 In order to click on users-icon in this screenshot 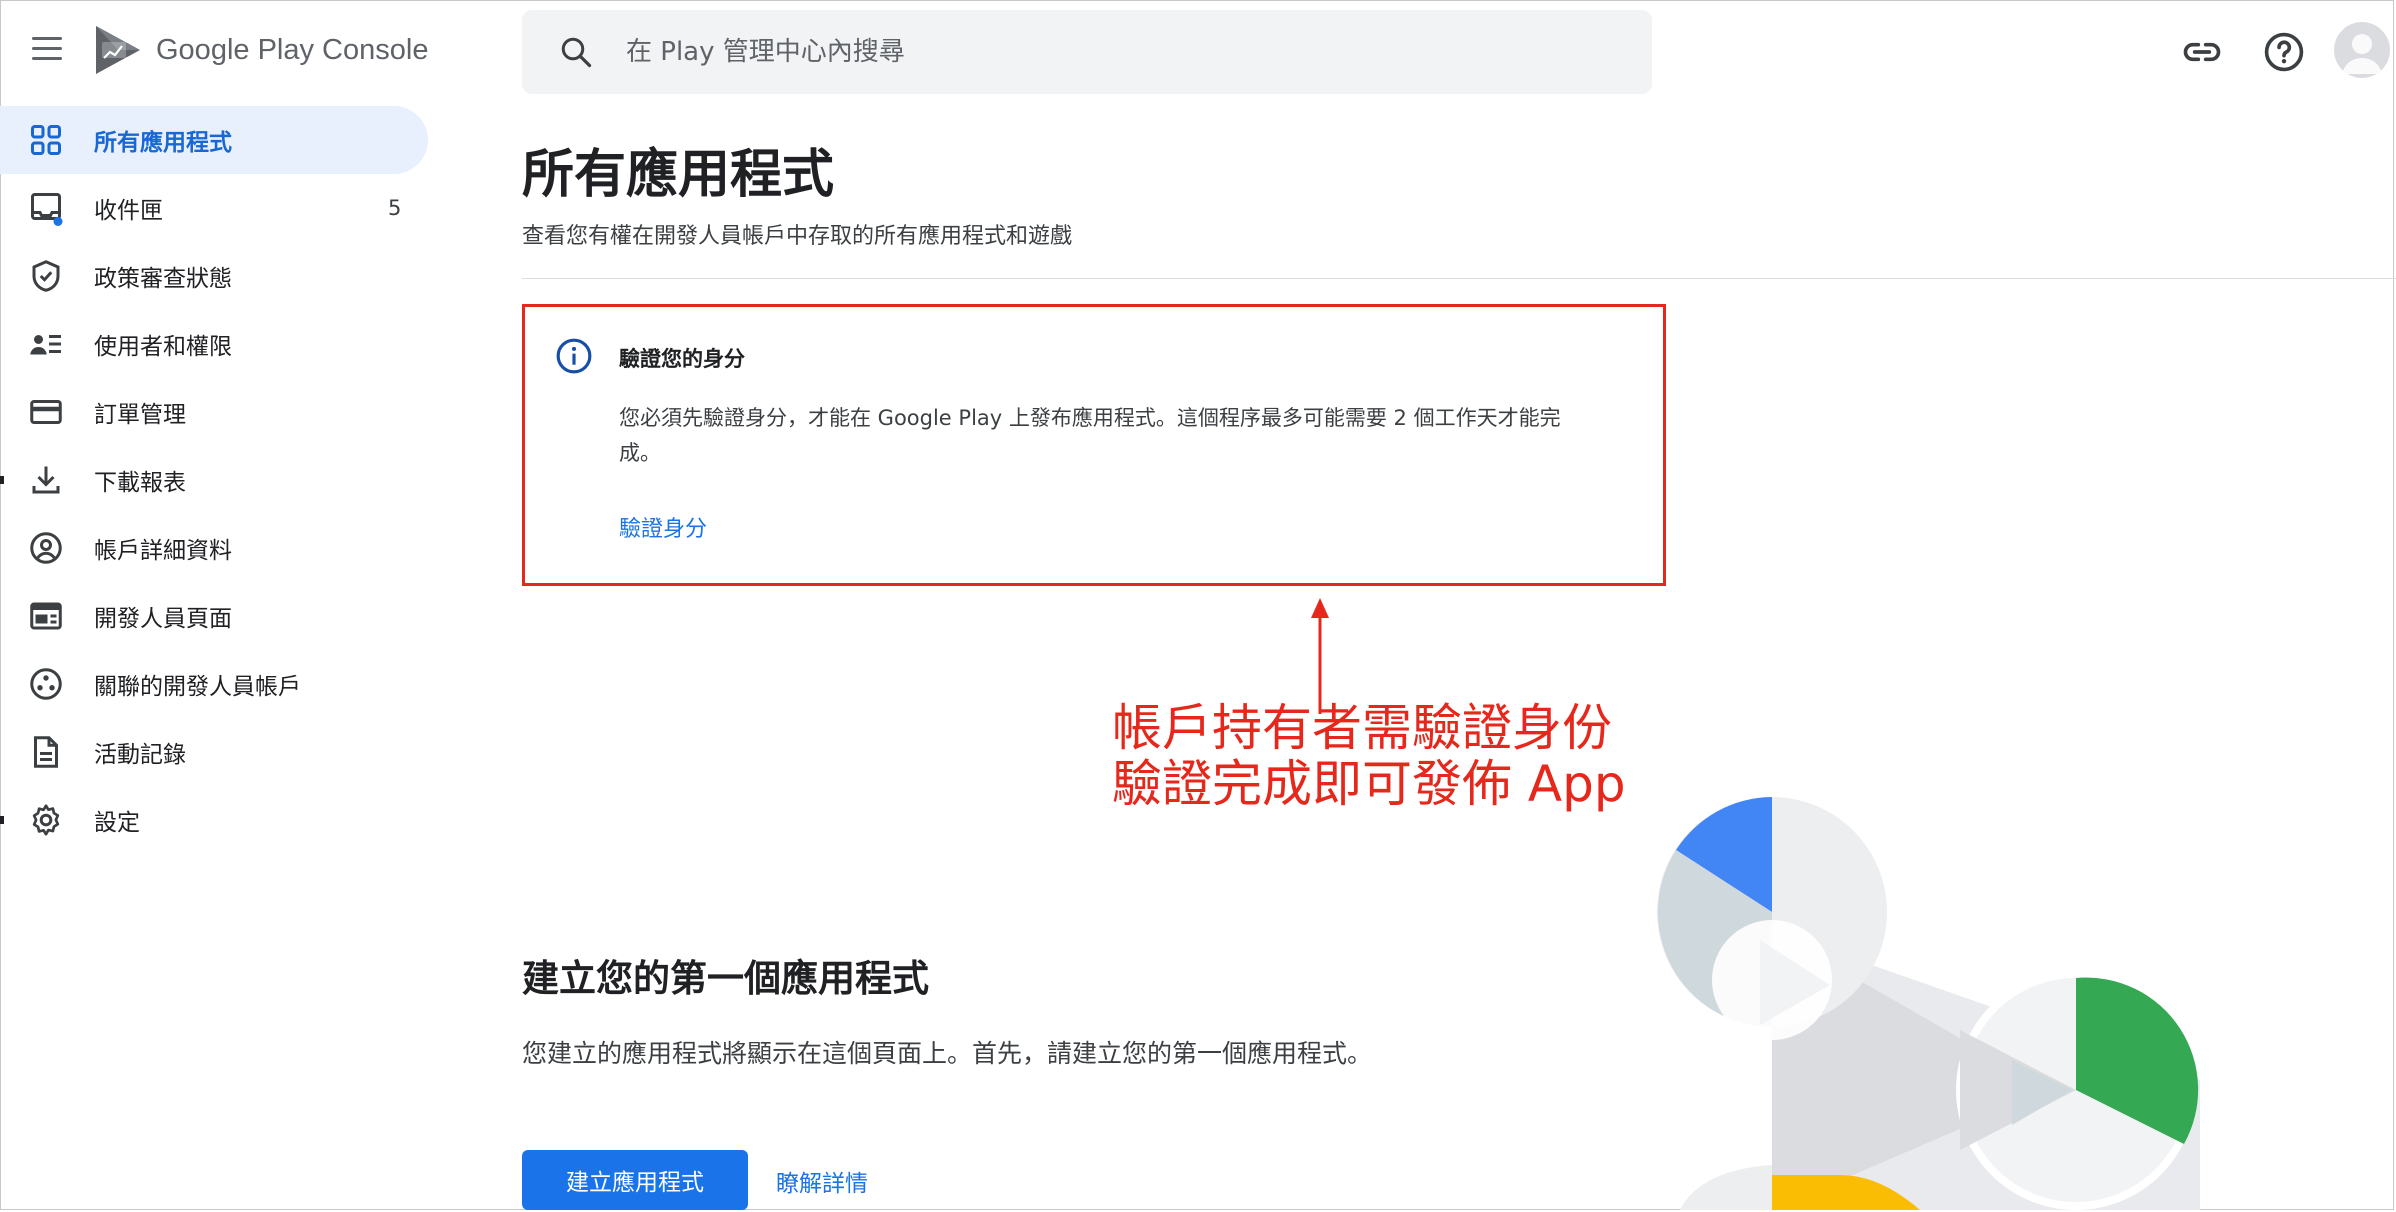, I will do `click(45, 345)`.